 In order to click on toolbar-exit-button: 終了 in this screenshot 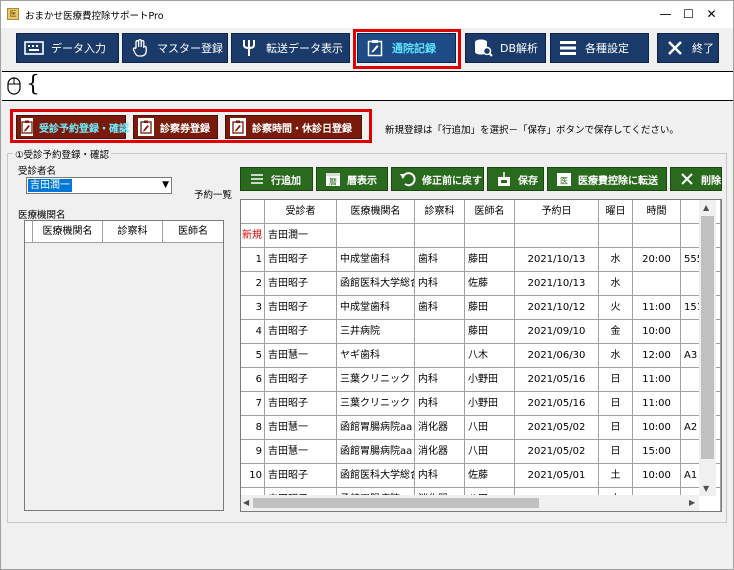, I will do `click(688, 48)`.